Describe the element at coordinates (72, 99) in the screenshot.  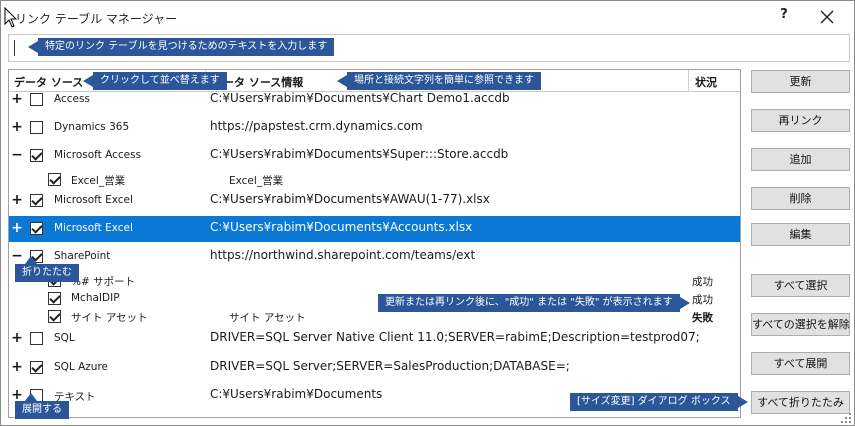
I see `row-source-name: Access` at that location.